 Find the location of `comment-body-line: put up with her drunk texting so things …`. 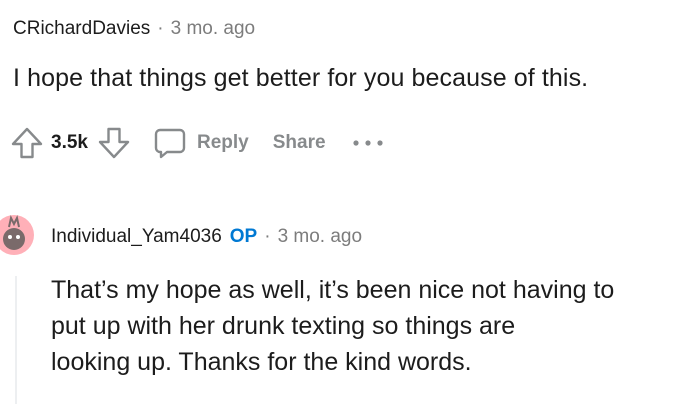

comment-body-line: put up with her drunk texting so things … is located at coordinates (283, 326).